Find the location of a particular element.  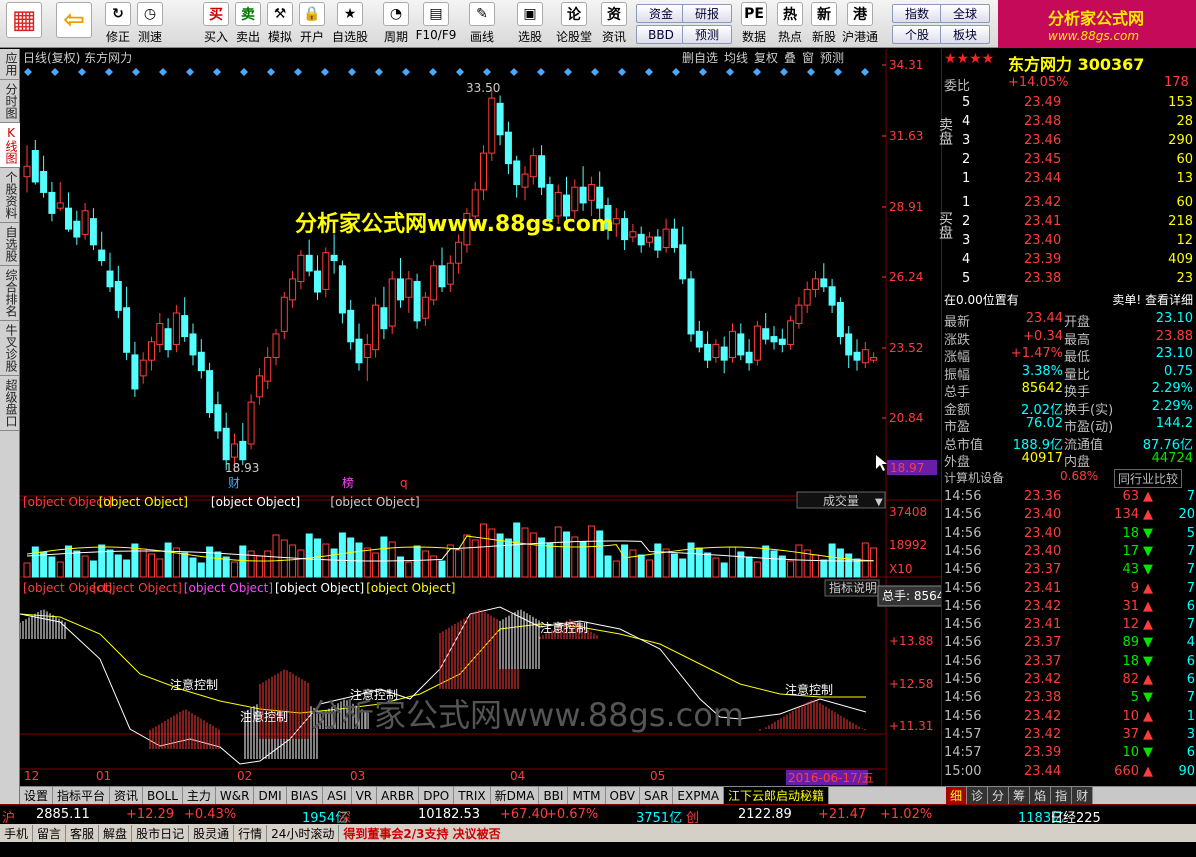

toolbar-button-revise: ↻ 修正 is located at coordinates (118, 24).